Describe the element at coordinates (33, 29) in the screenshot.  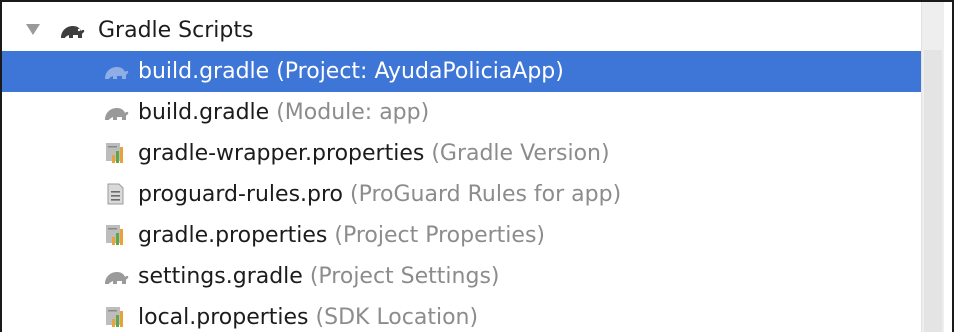
I see `expand-arrow-icon` at that location.